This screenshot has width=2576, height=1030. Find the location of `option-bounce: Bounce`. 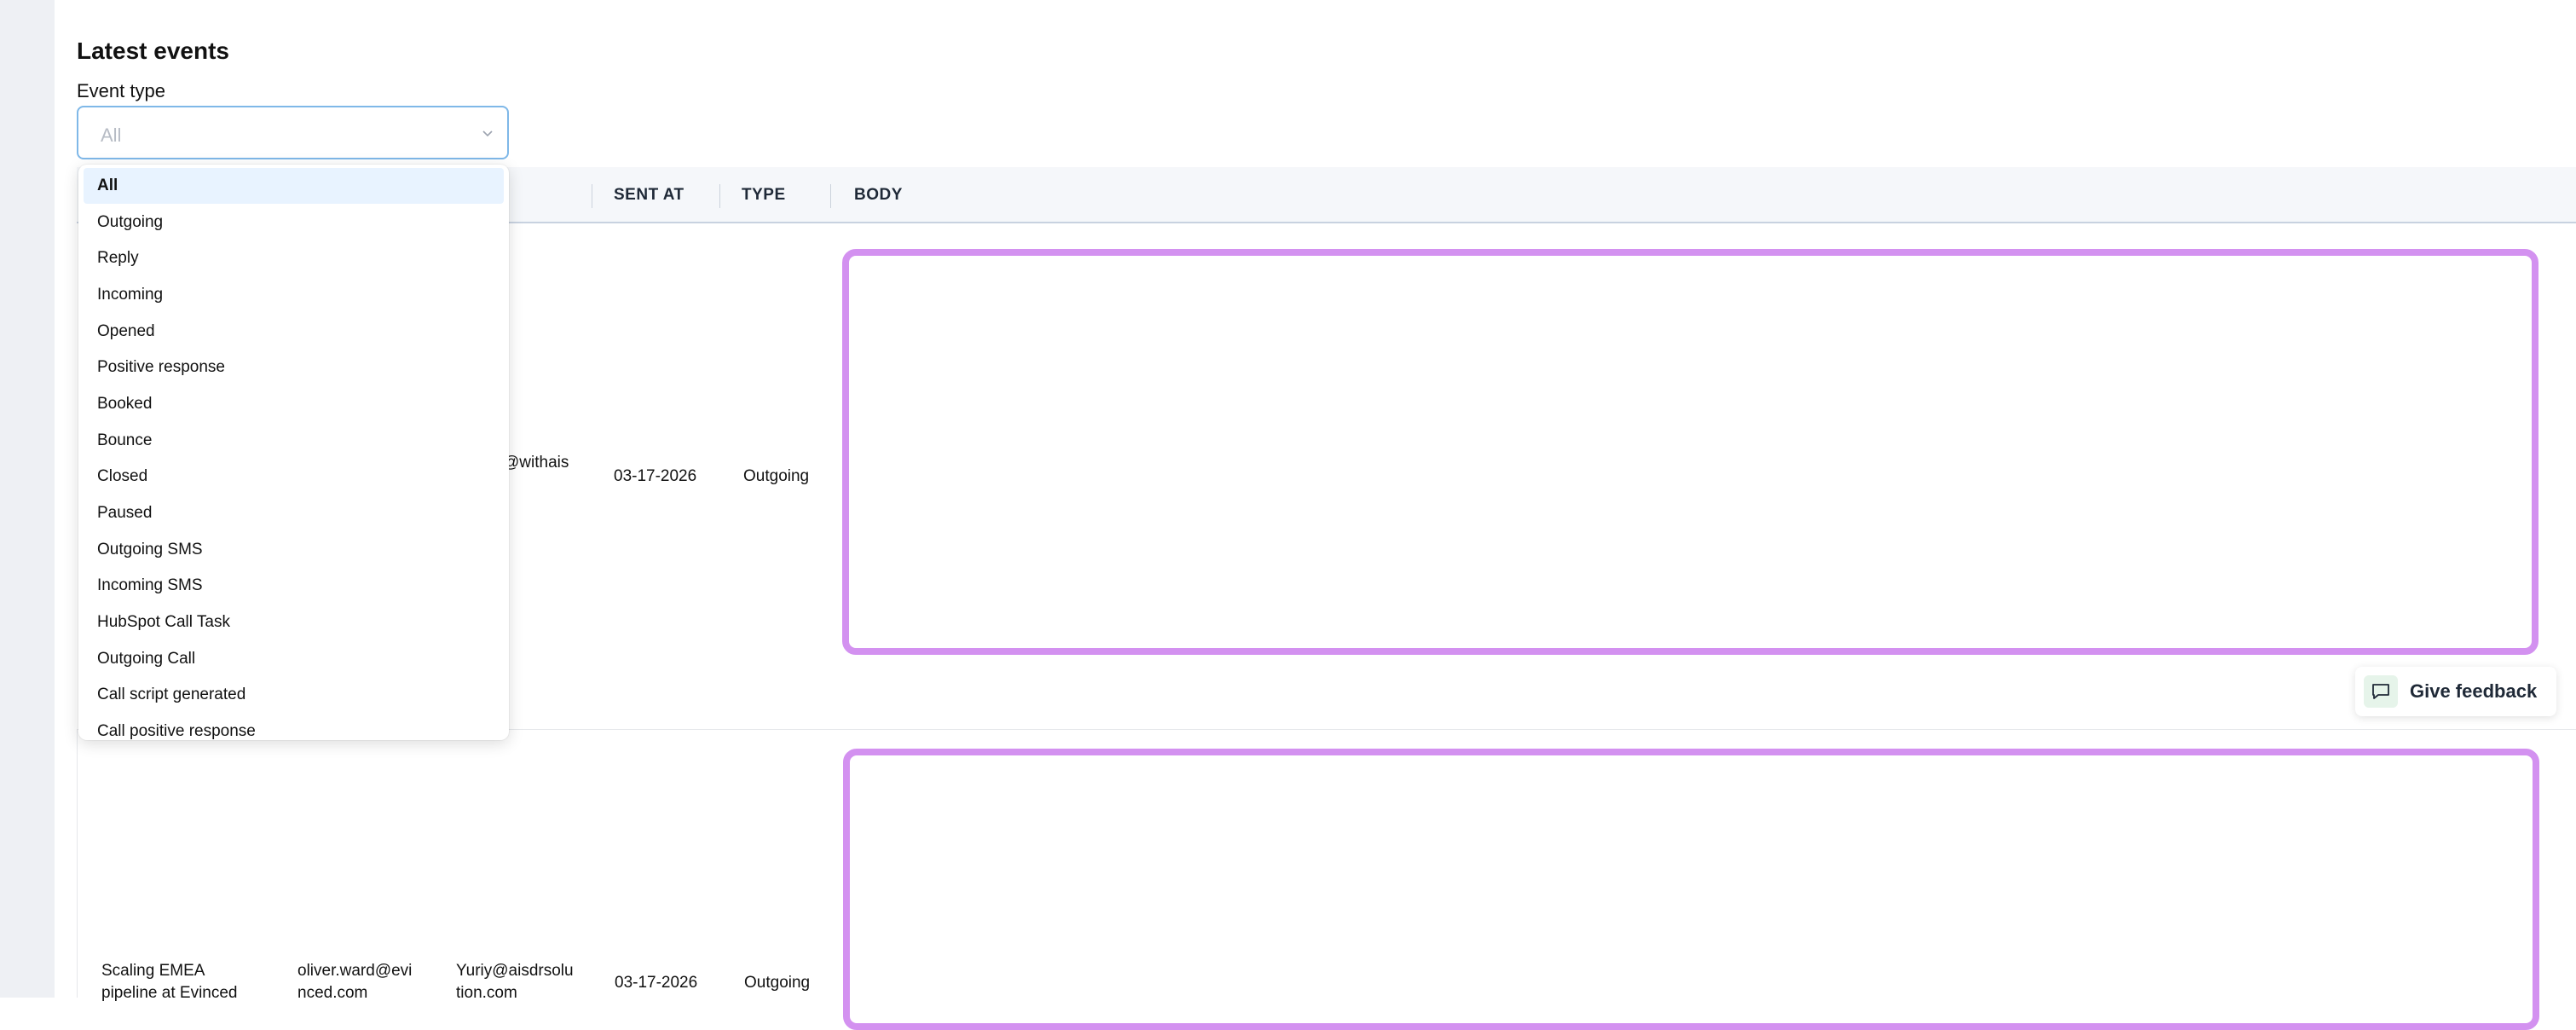

option-bounce: Bounce is located at coordinates (294, 441).